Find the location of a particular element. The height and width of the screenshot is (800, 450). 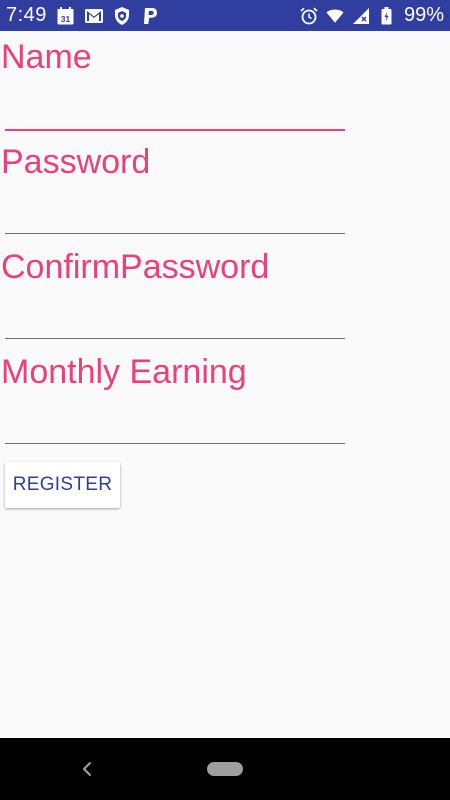

name-field: Name is located at coordinates (172, 83).